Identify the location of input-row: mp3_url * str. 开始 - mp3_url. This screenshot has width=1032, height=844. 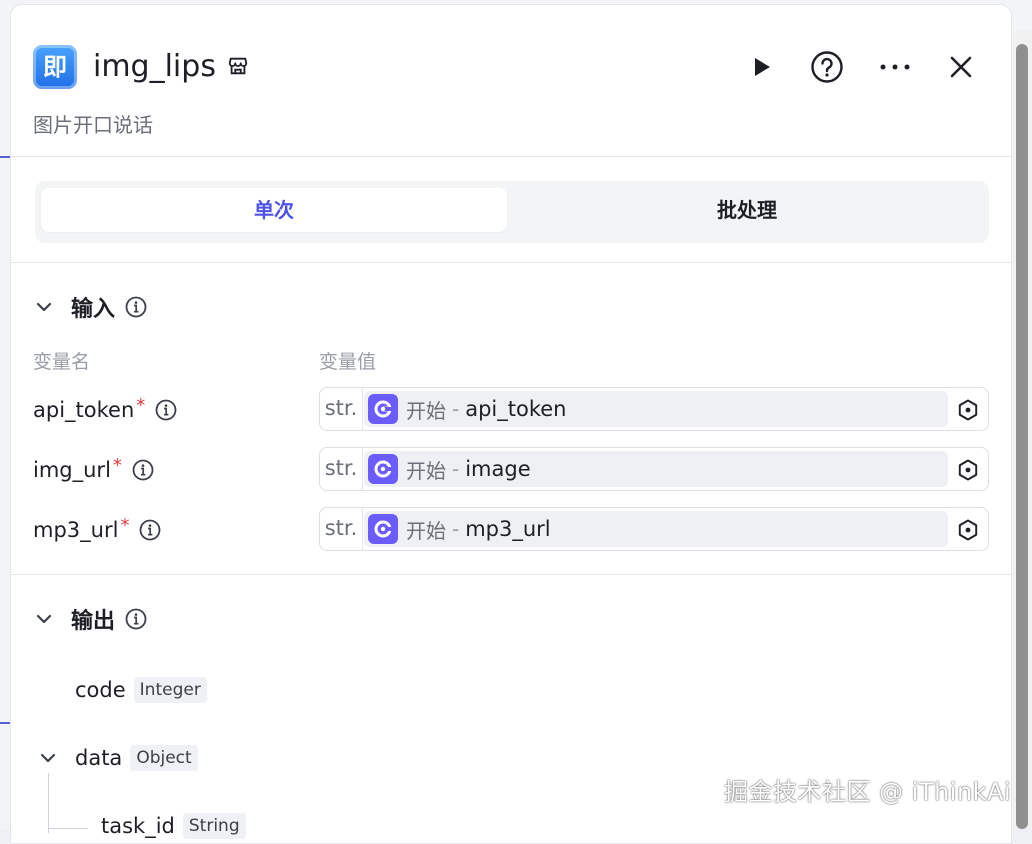
(511, 530).